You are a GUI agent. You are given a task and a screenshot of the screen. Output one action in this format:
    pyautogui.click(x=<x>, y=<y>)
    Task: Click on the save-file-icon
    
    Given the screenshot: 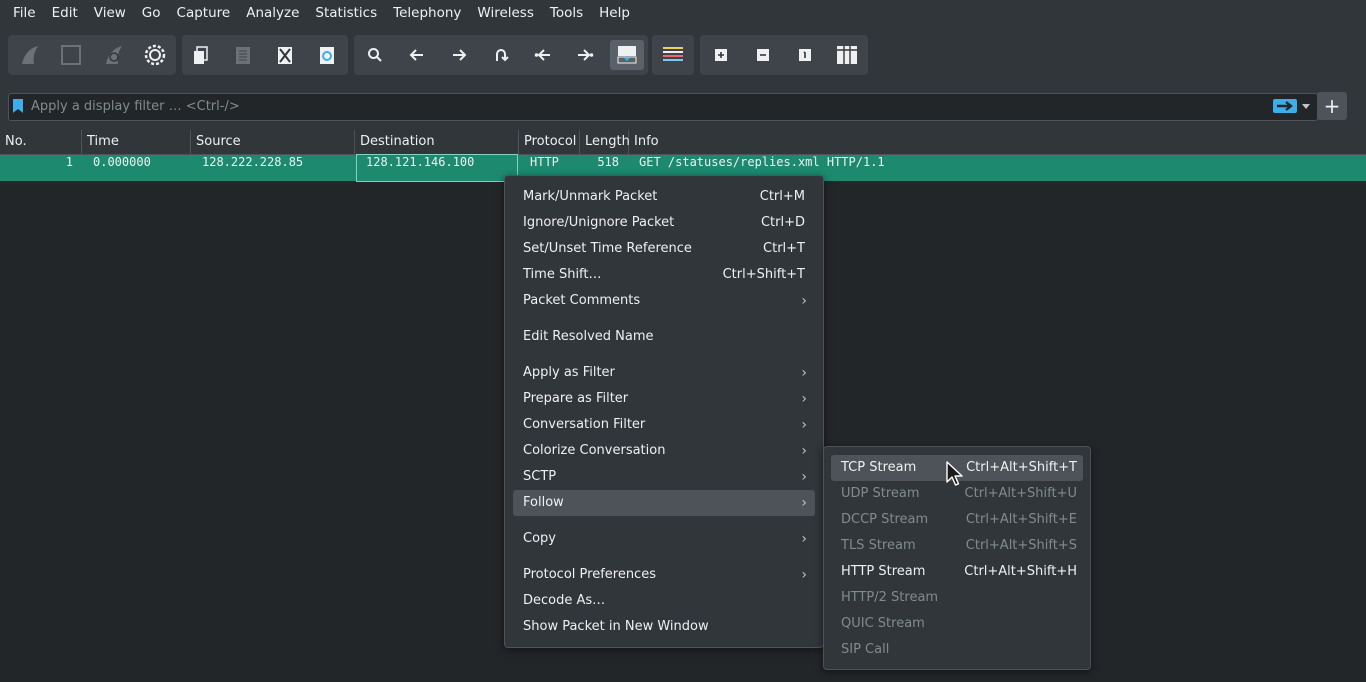 What is the action you would take?
    pyautogui.click(x=243, y=55)
    